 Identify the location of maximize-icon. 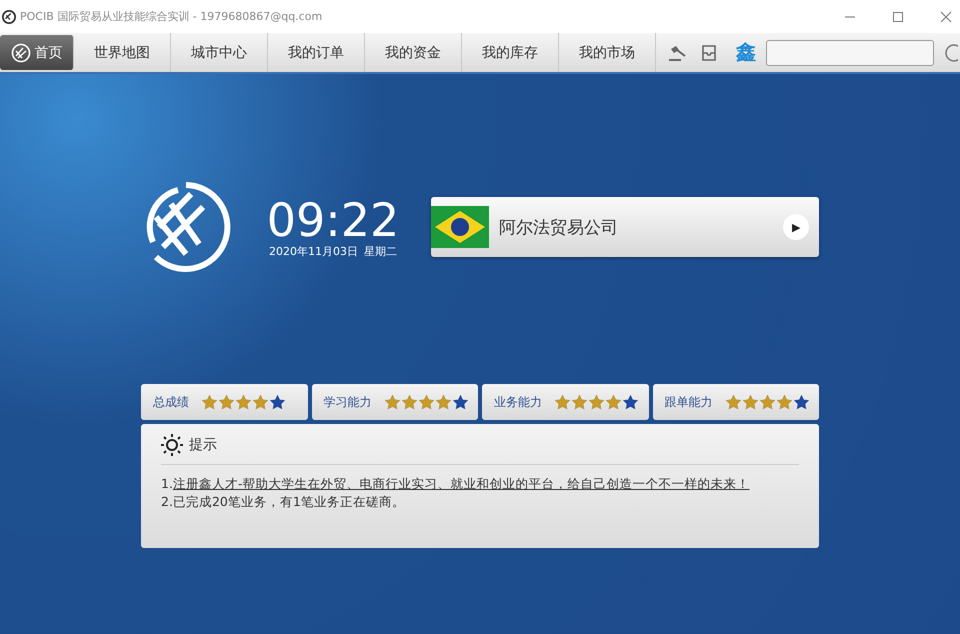
(898, 16).